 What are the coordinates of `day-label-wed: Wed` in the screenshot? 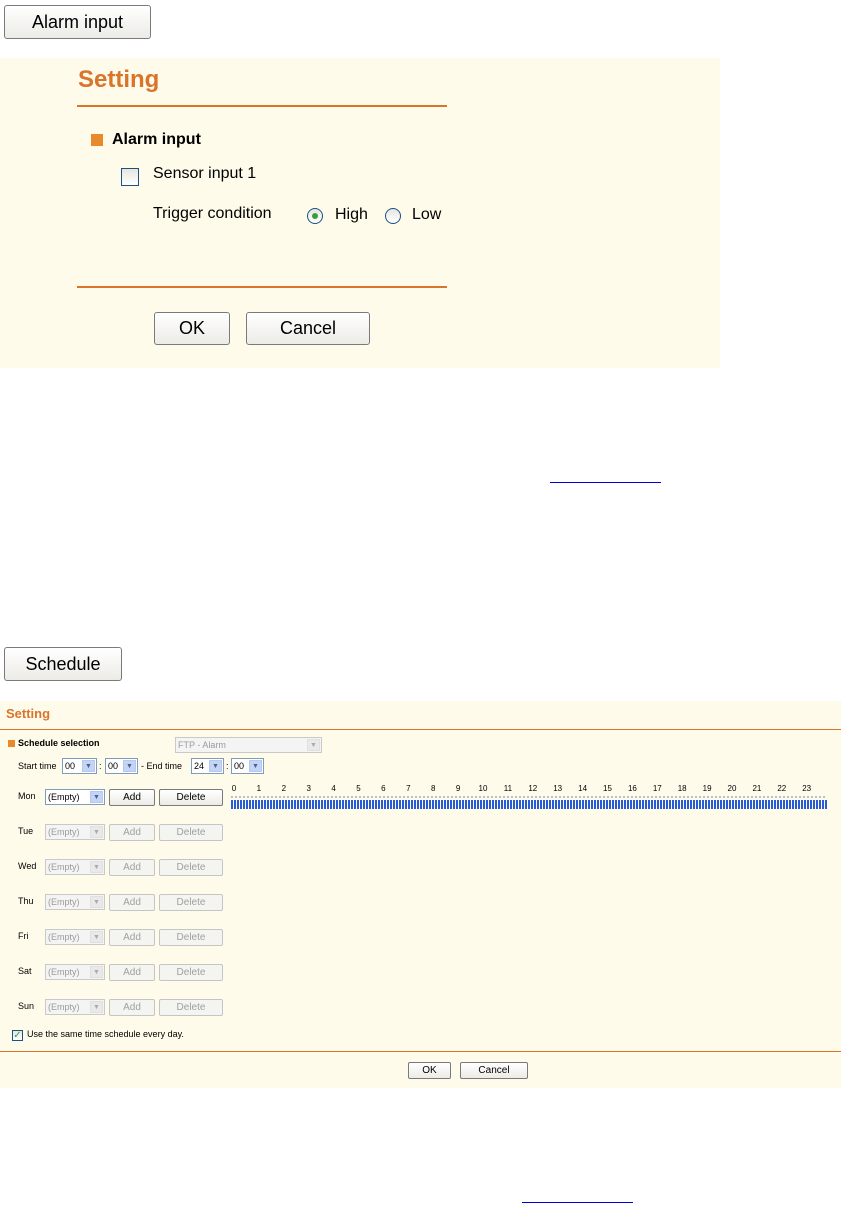 It's located at (27, 866).